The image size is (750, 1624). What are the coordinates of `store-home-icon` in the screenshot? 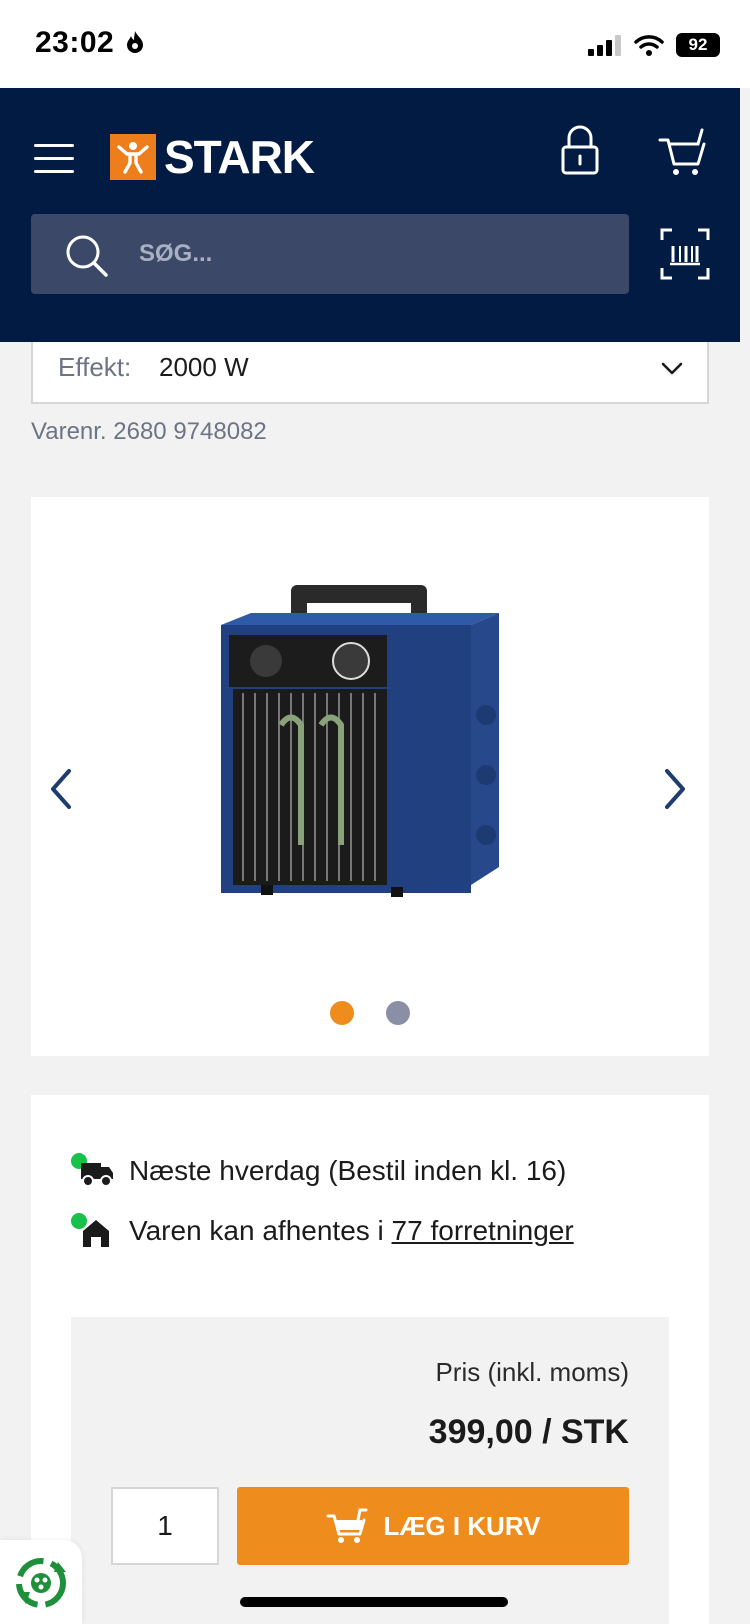 It's located at (96, 1233).